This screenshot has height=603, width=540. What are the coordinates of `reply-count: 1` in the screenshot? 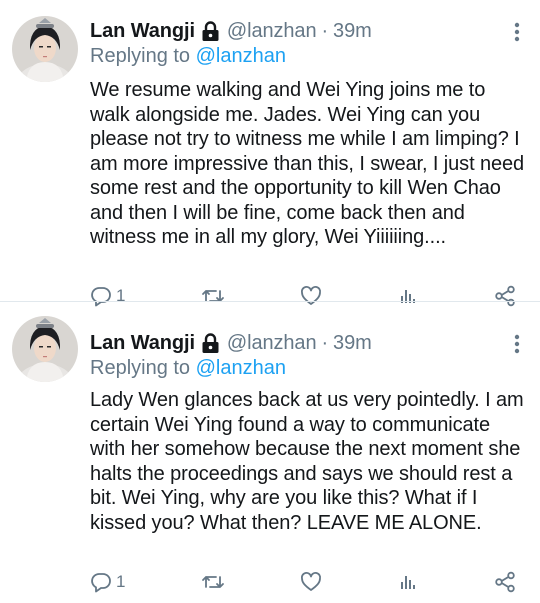 It's located at (121, 581).